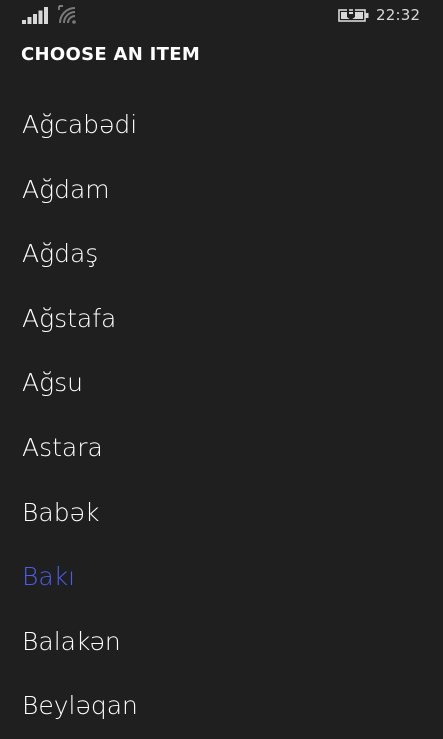 The image size is (443, 739). What do you see at coordinates (221, 16) in the screenshot?
I see `status-bar: 22:32` at bounding box center [221, 16].